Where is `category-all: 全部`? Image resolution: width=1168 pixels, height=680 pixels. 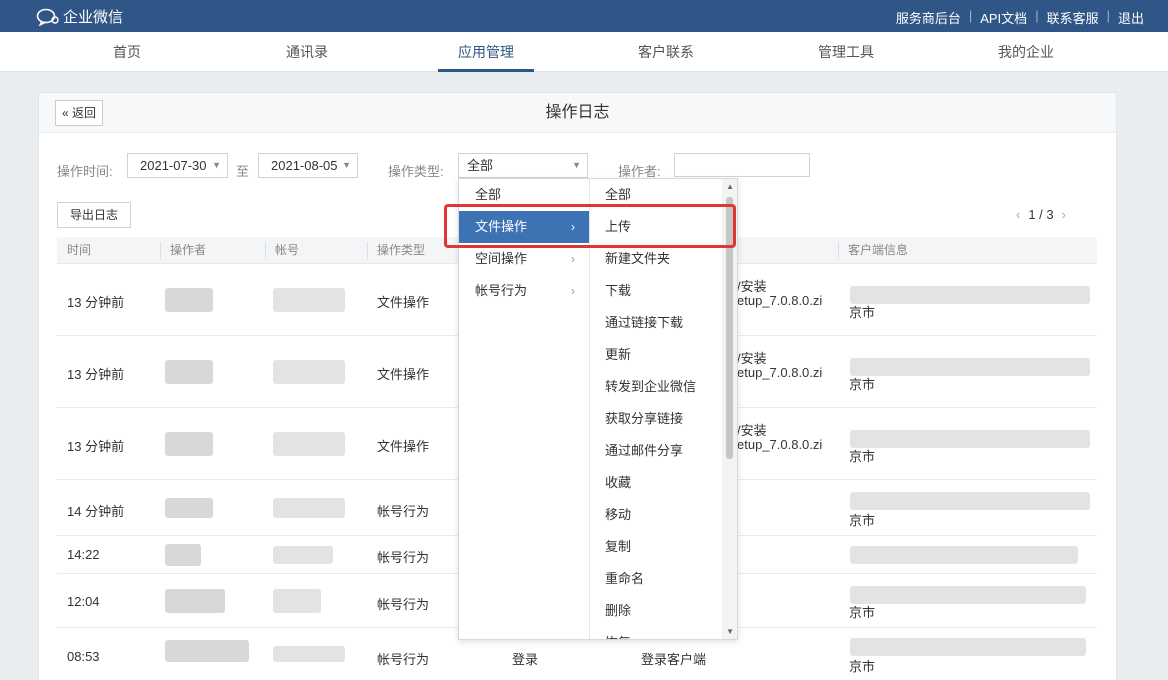
category-all: 全部 is located at coordinates (524, 195).